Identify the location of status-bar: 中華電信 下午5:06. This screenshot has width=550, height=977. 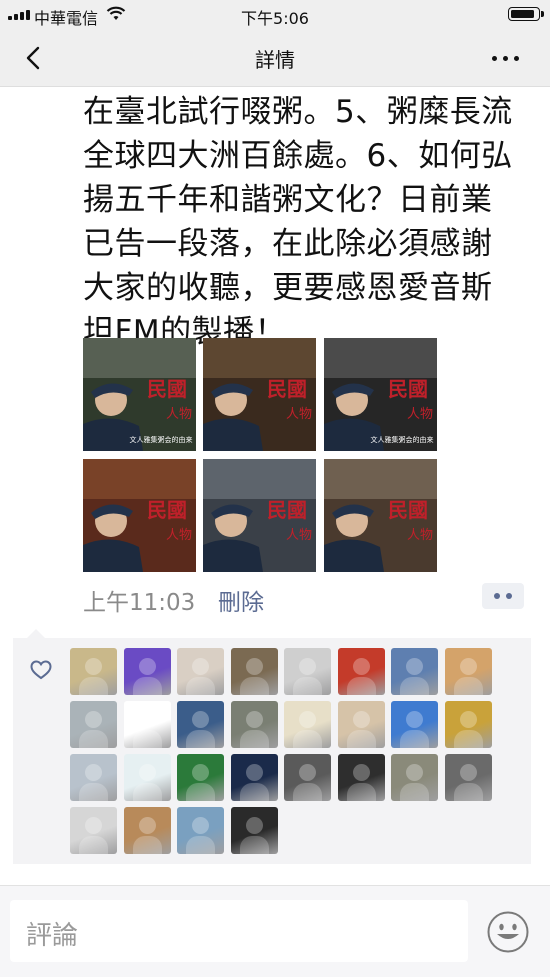
(275, 15).